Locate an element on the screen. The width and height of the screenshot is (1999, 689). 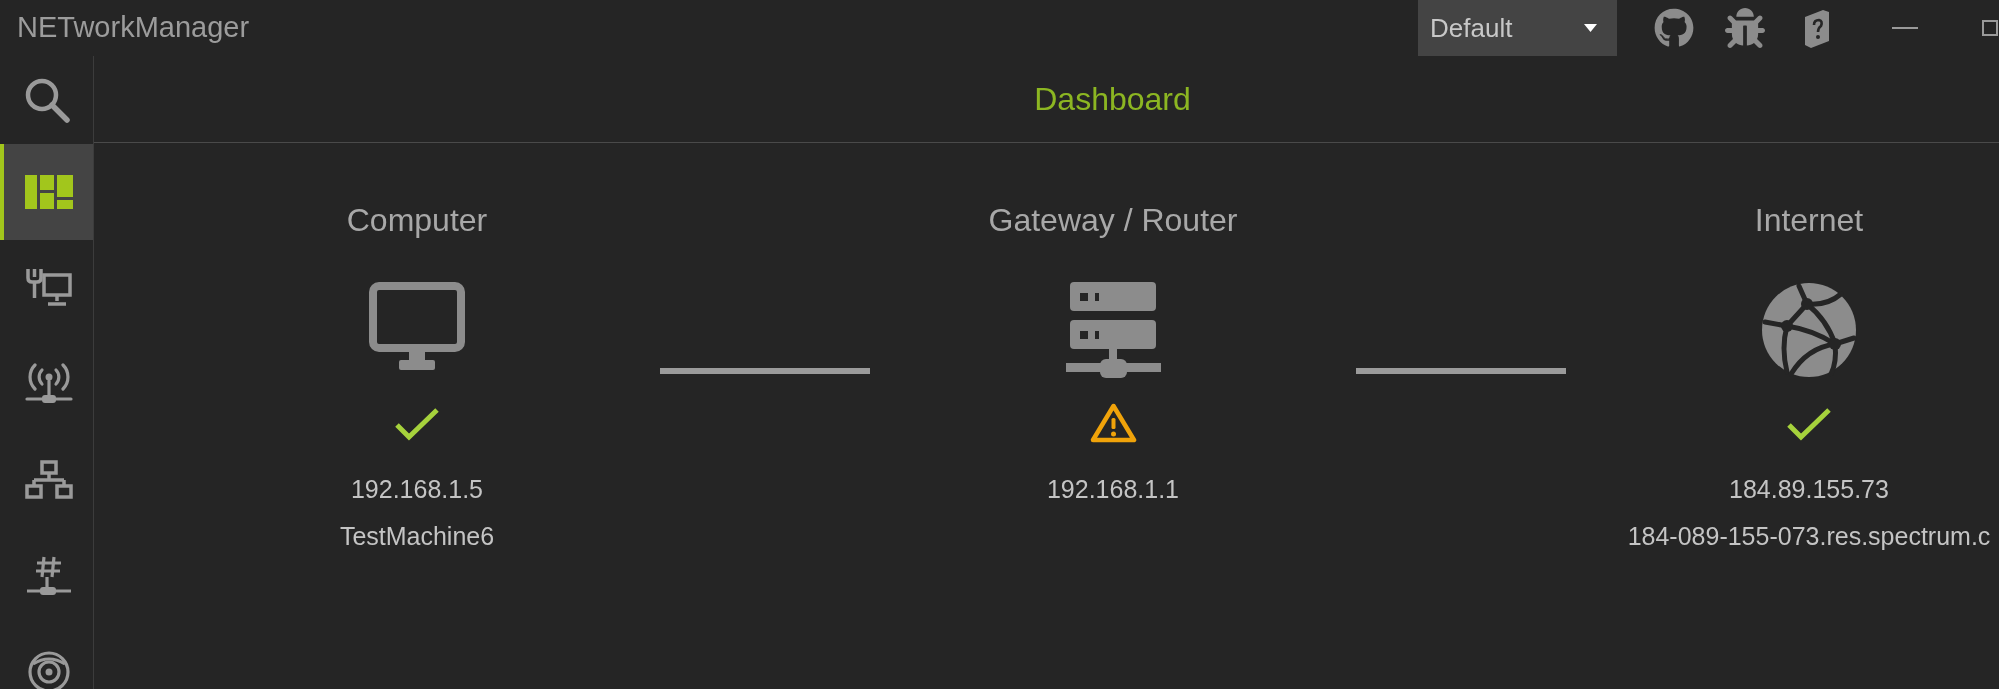
hash-network-icon is located at coordinates (48, 576).